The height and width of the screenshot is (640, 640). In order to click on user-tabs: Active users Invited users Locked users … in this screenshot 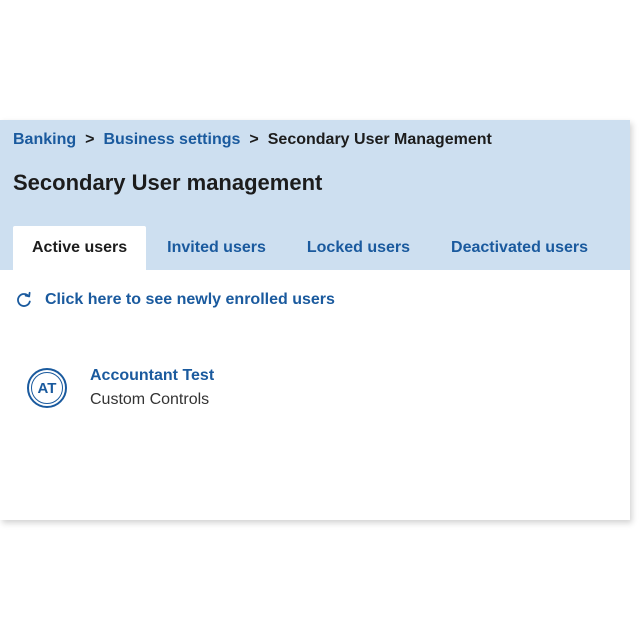, I will do `click(300, 248)`.